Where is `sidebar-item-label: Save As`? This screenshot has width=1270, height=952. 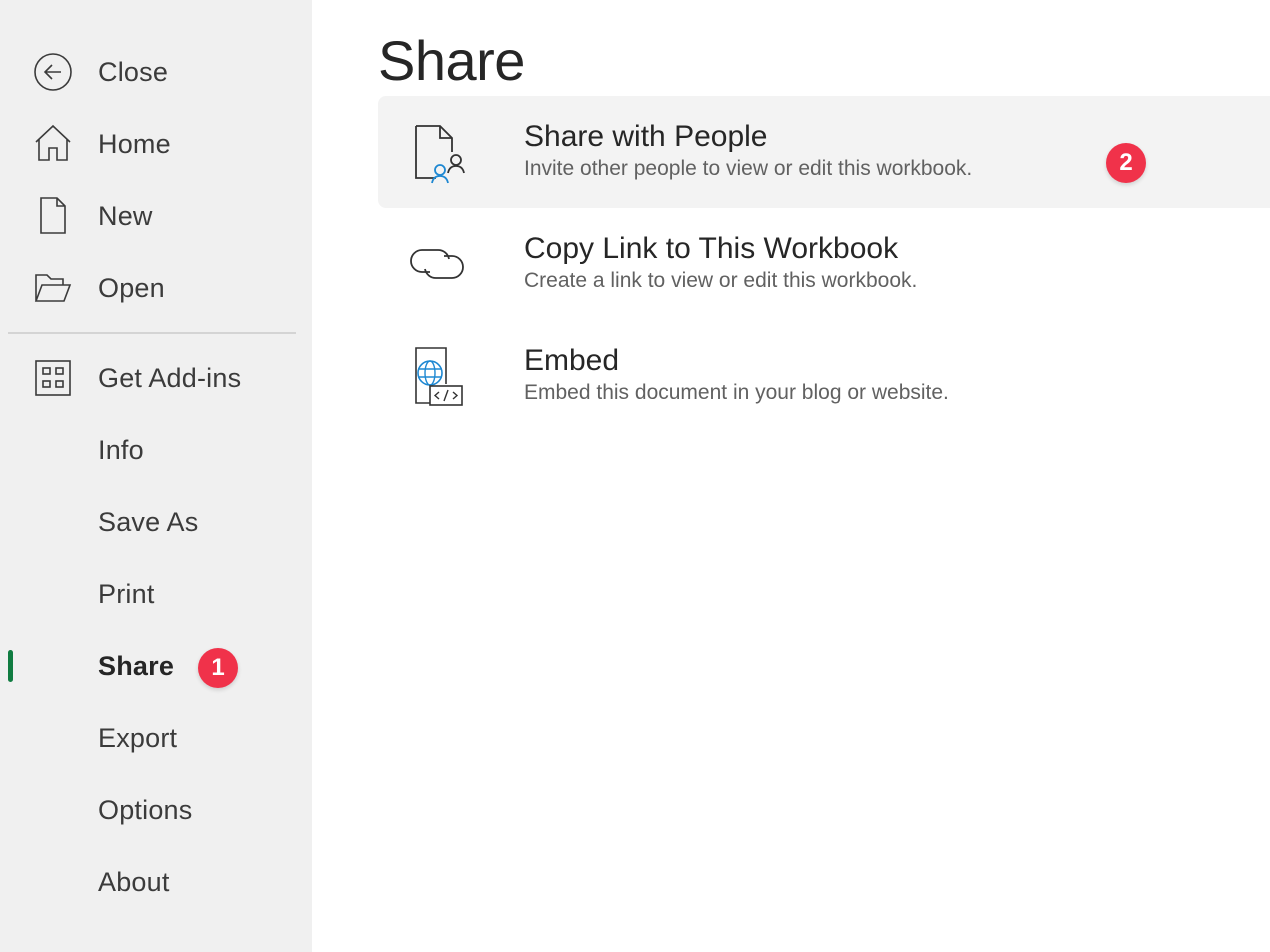 sidebar-item-label: Save As is located at coordinates (148, 521).